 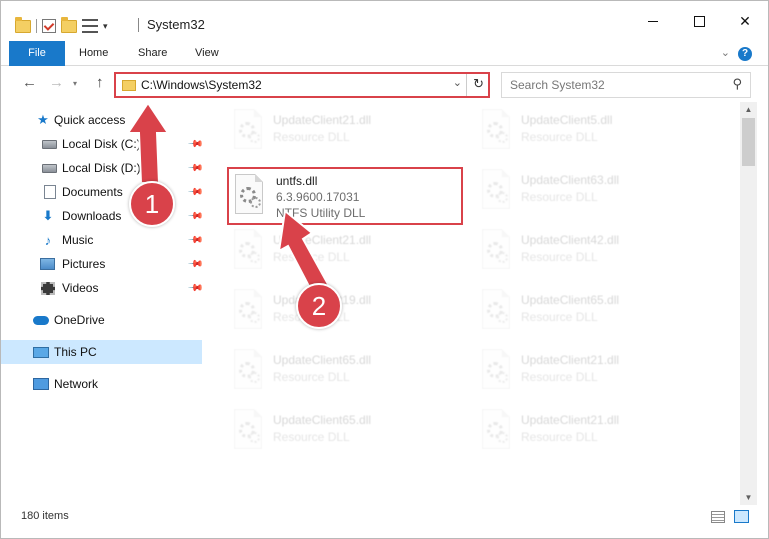 I want to click on sidebar-item-onedrive: OneDrive, so click(x=101, y=320).